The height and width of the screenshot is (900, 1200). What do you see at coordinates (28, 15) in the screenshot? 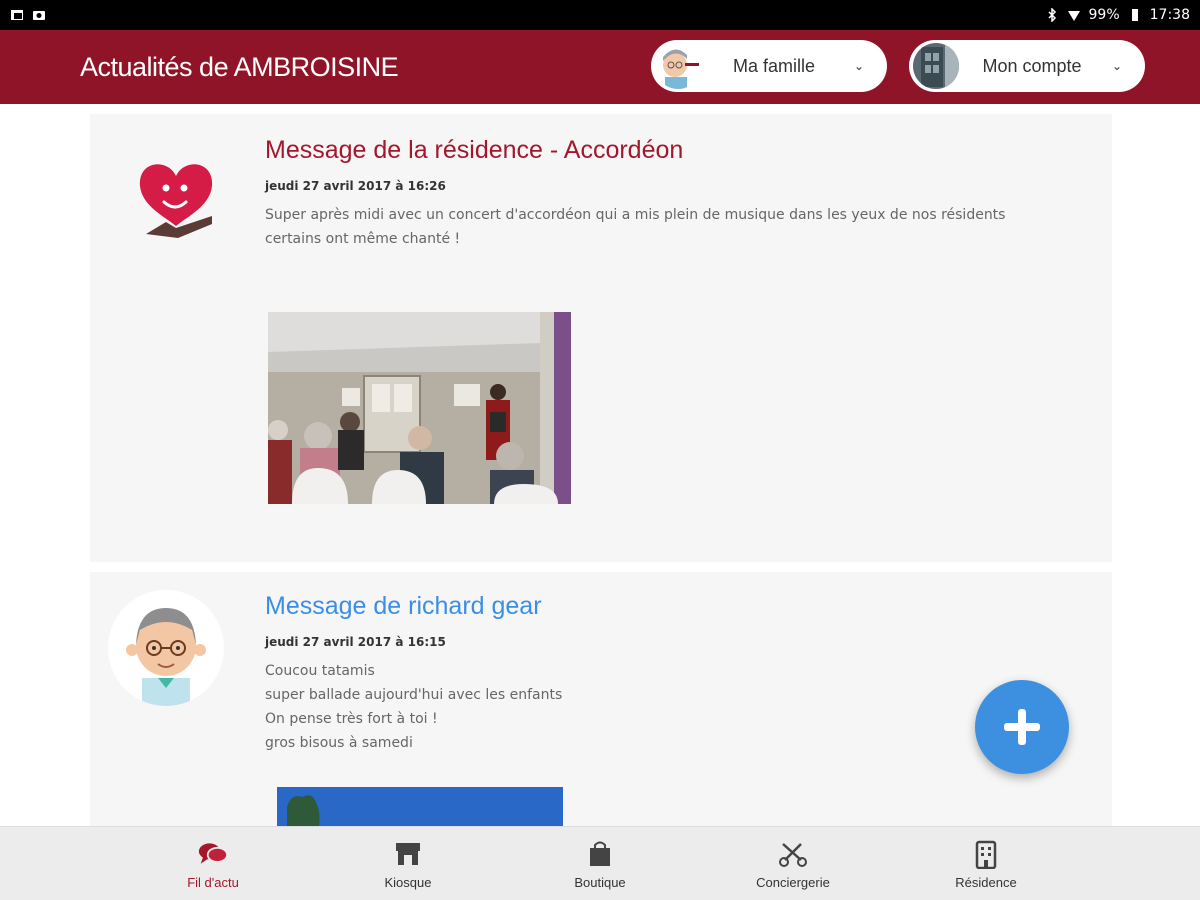
I see `status-left` at bounding box center [28, 15].